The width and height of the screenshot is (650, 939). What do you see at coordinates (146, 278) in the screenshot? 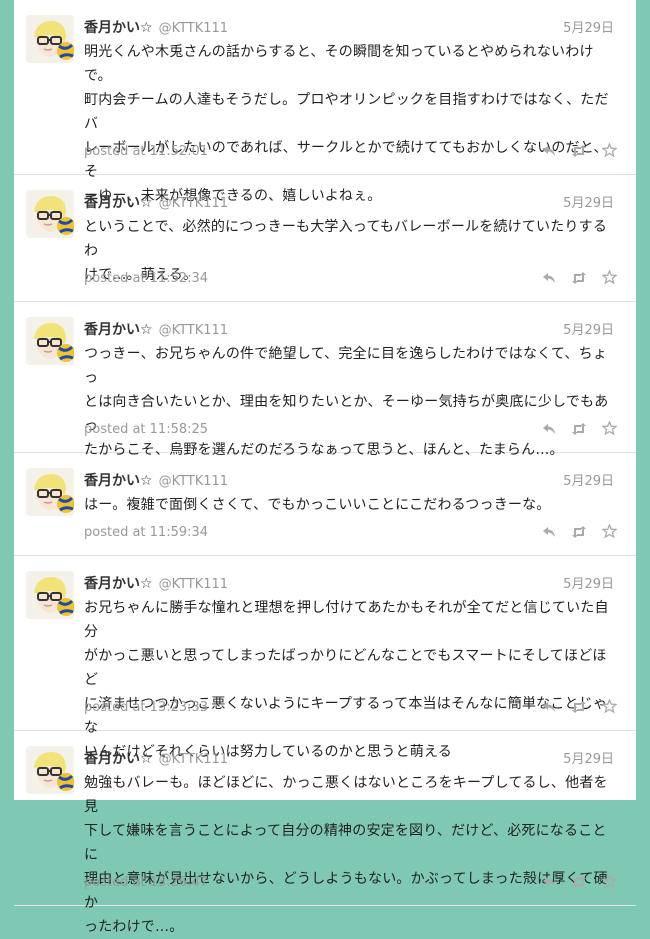
I see `posted-time: posted at 11:52:34` at bounding box center [146, 278].